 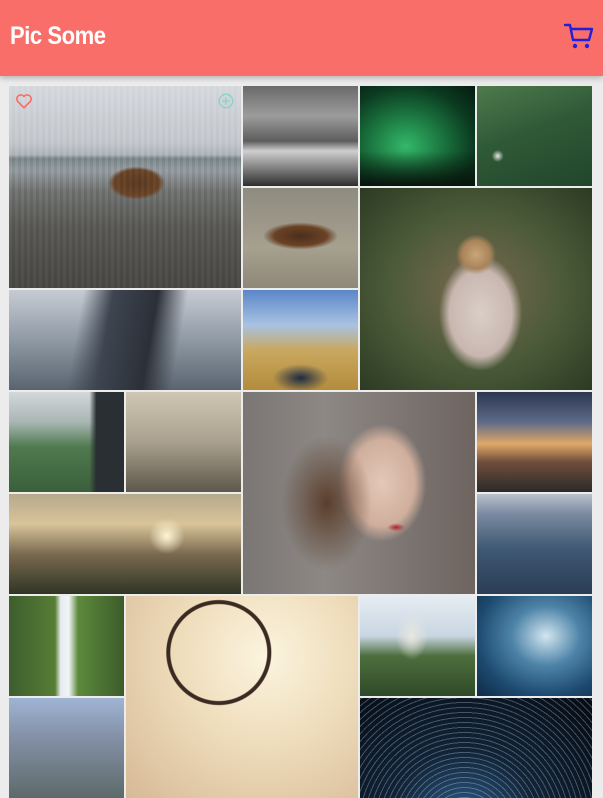 What do you see at coordinates (300, 238) in the screenshot?
I see `photo-eagle` at bounding box center [300, 238].